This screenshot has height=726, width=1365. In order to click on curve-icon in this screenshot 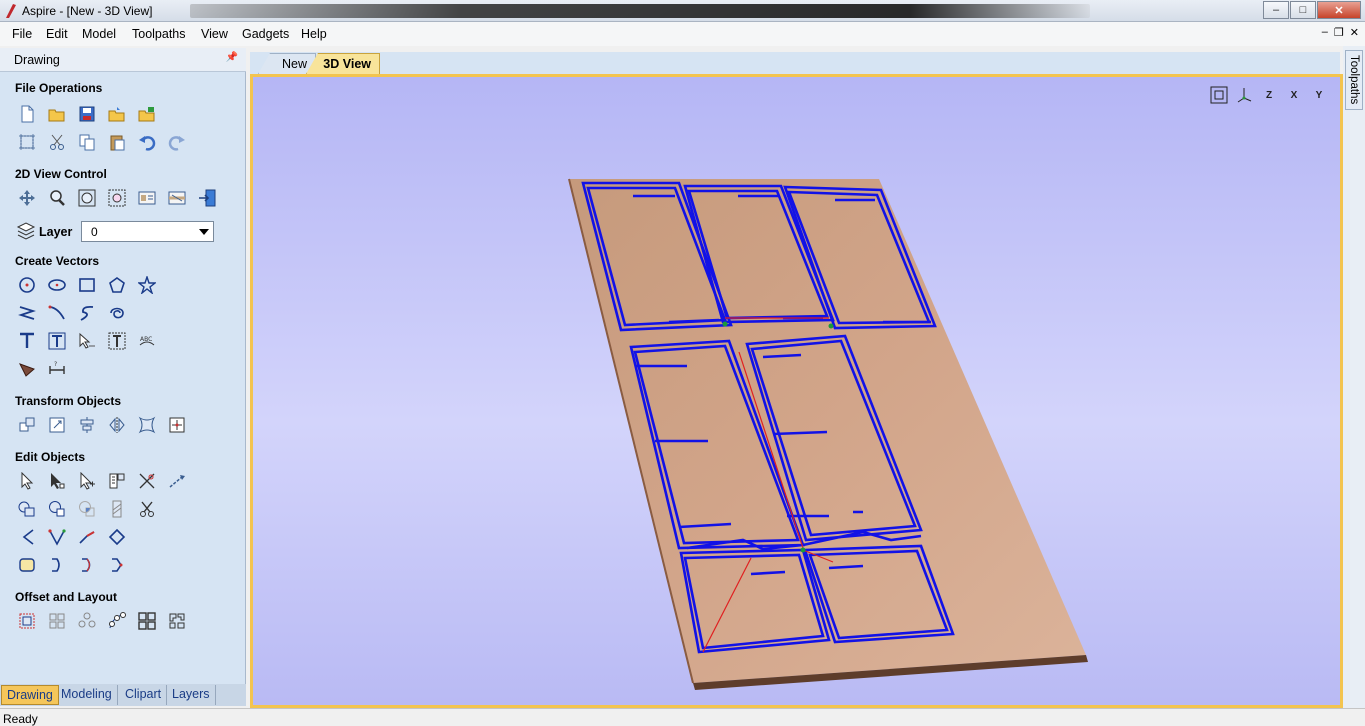, I will do `click(57, 313)`.